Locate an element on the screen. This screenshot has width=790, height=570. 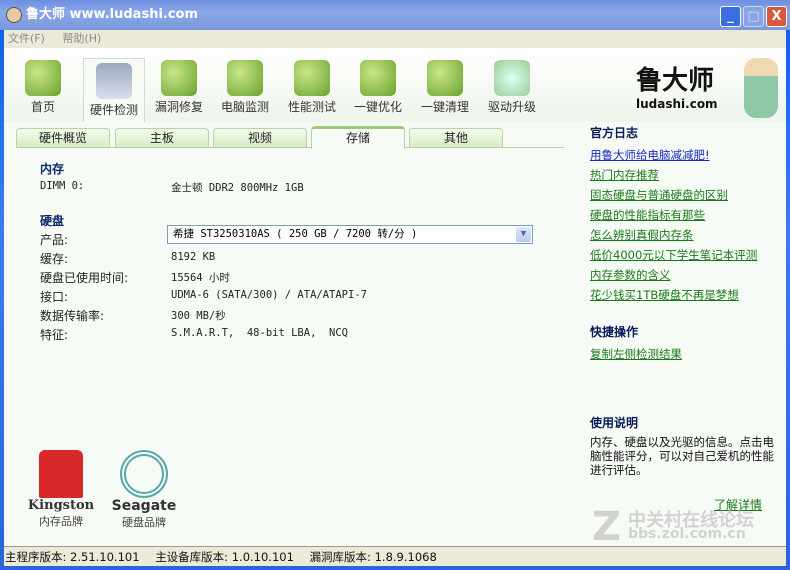
tool-label: 首页 is located at coordinates (42, 107).